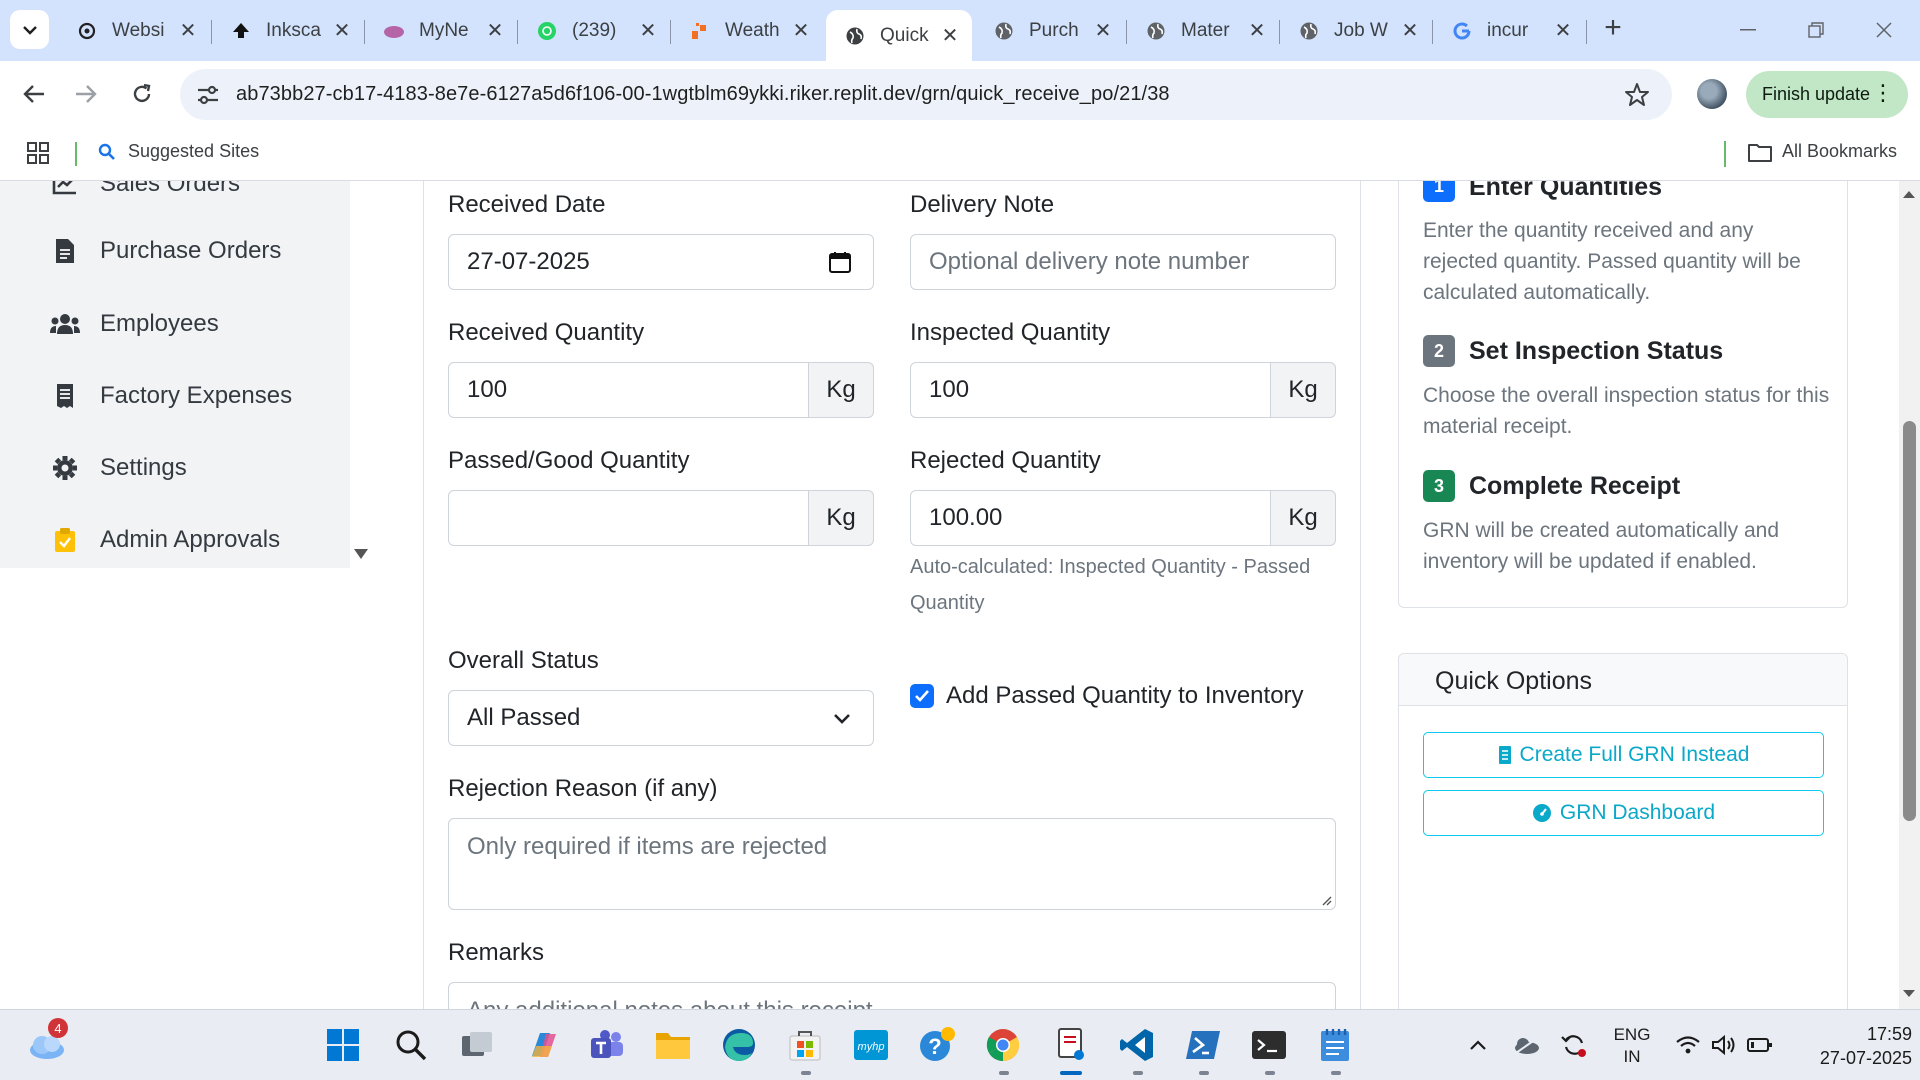 The image size is (1920, 1080). I want to click on teams-icon, so click(607, 1045).